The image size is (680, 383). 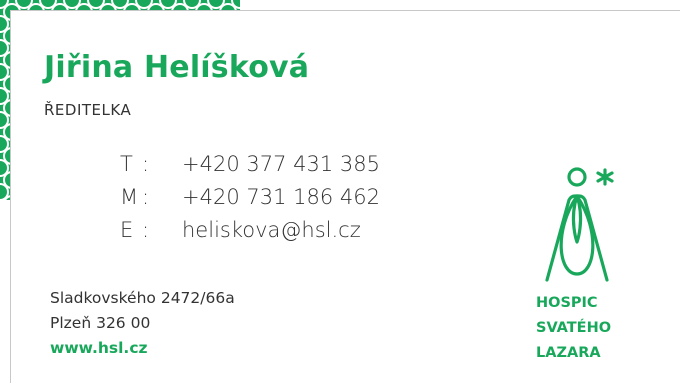 I want to click on logo-line-3: LAZARA, so click(x=568, y=353).